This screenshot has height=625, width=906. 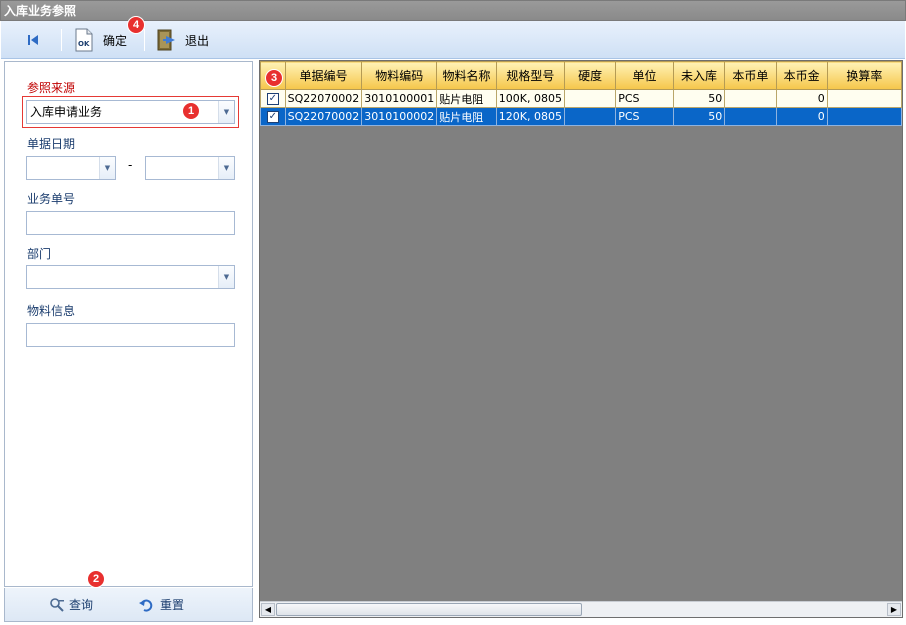 I want to click on biz-no-input, so click(x=130, y=223).